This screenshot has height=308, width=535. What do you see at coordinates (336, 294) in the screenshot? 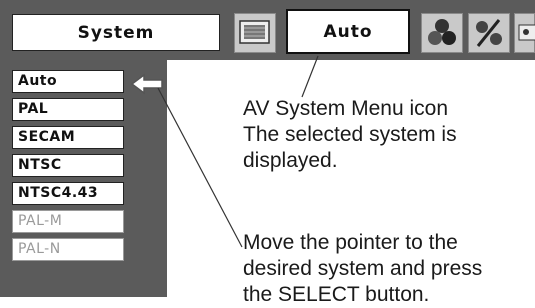
I see `callout-line: the SELECT button.` at bounding box center [336, 294].